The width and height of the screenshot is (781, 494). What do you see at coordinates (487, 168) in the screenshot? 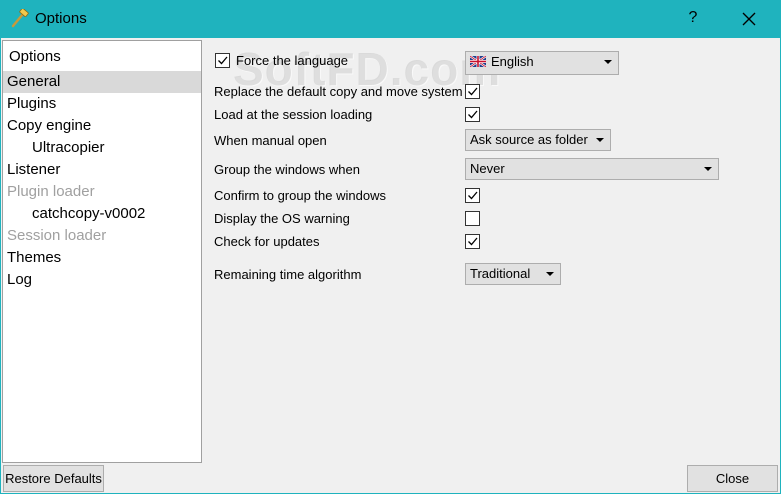
I see `group-windows-value: Never` at bounding box center [487, 168].